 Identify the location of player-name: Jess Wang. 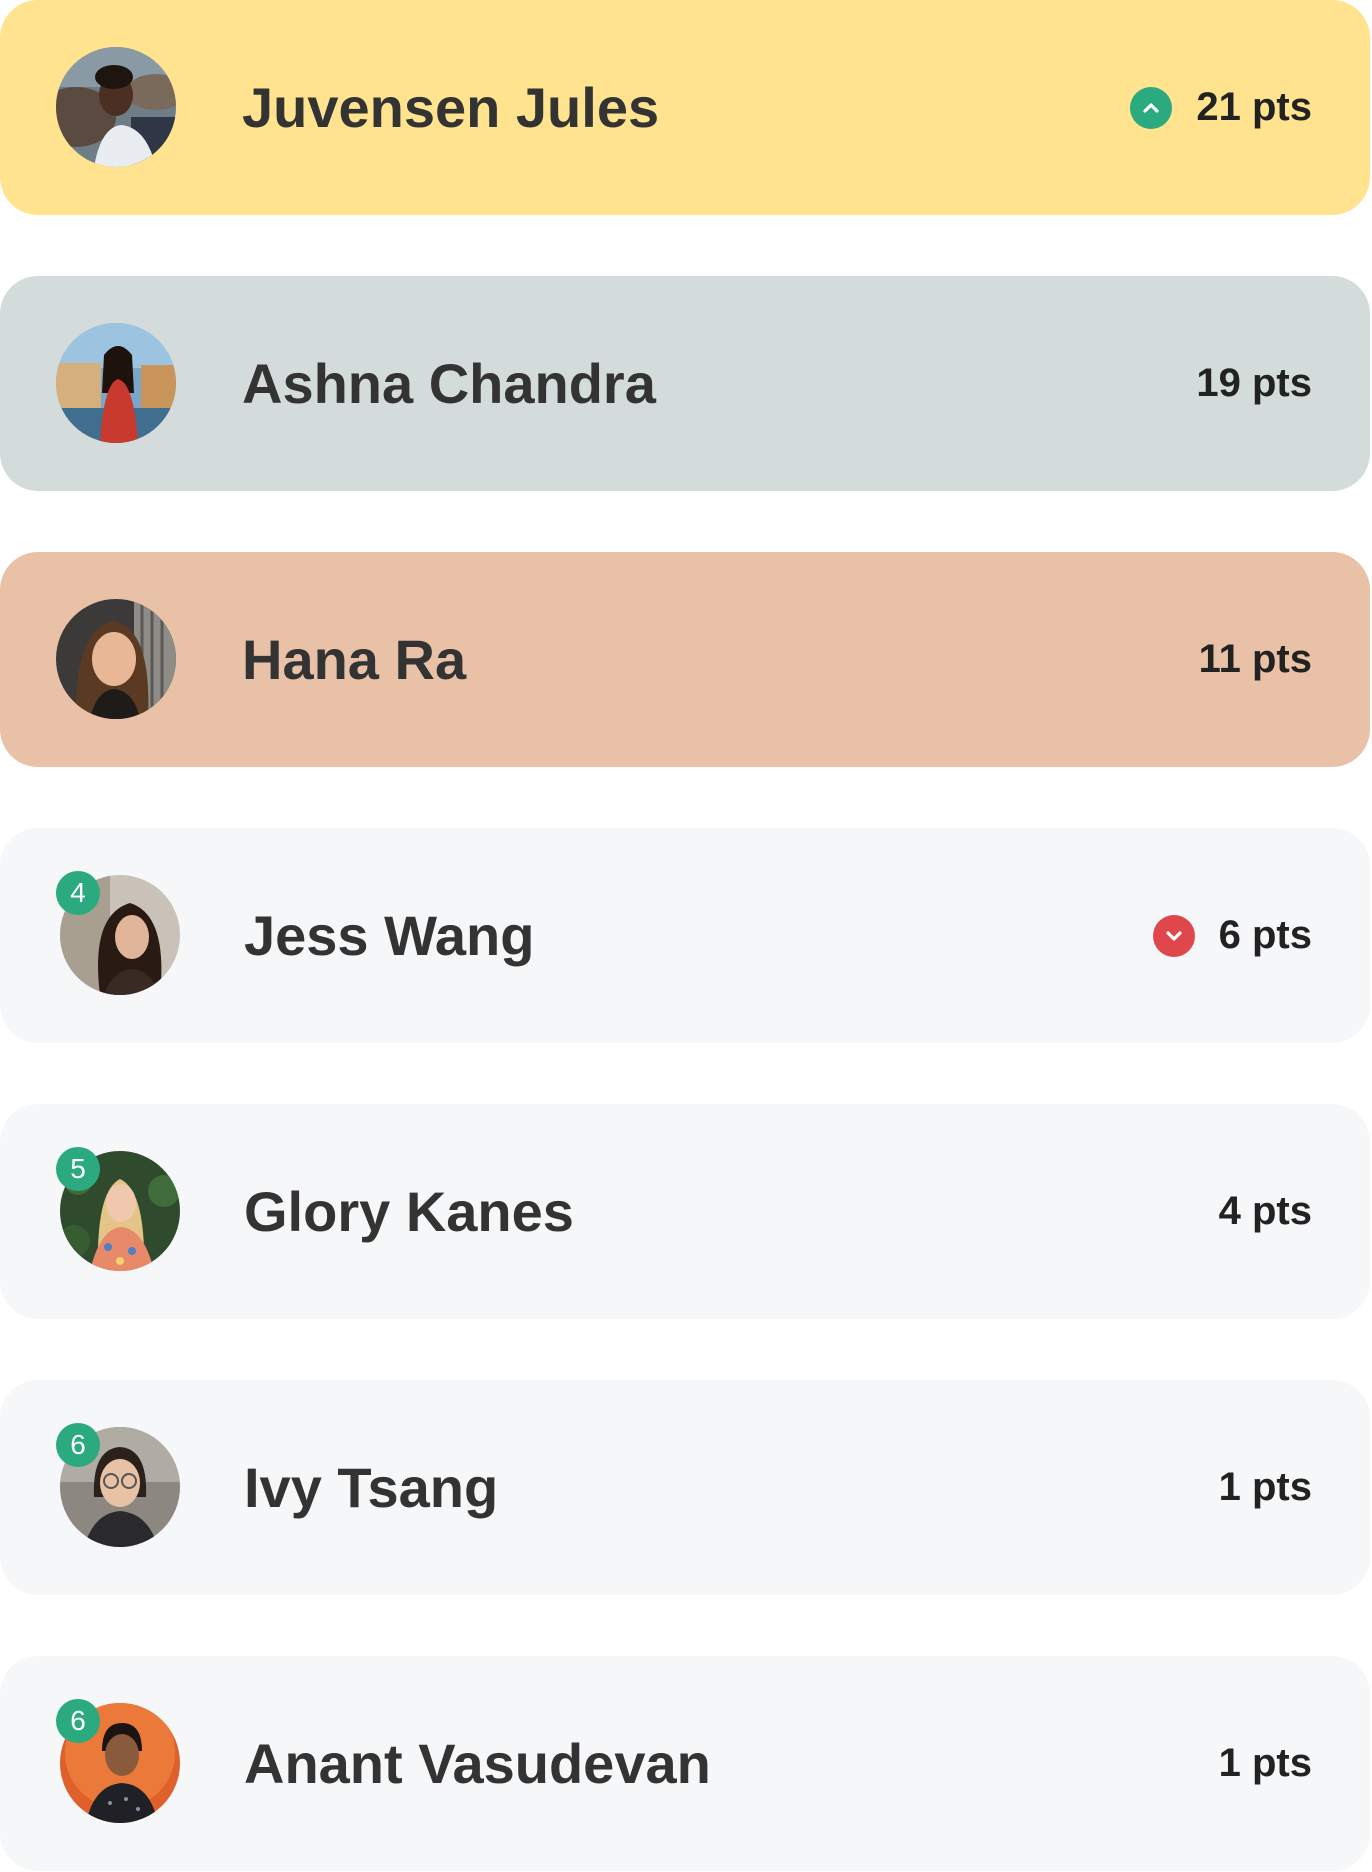
(389, 935).